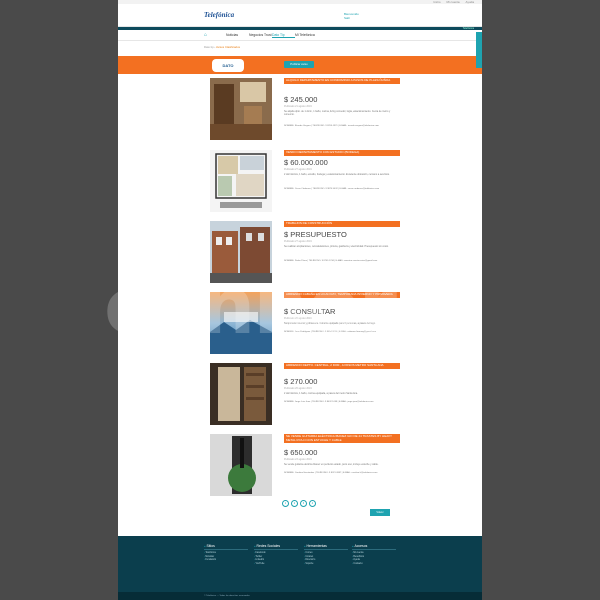  What do you see at coordinates (306, 162) in the screenshot?
I see `listing-price: $ 60.000.000` at bounding box center [306, 162].